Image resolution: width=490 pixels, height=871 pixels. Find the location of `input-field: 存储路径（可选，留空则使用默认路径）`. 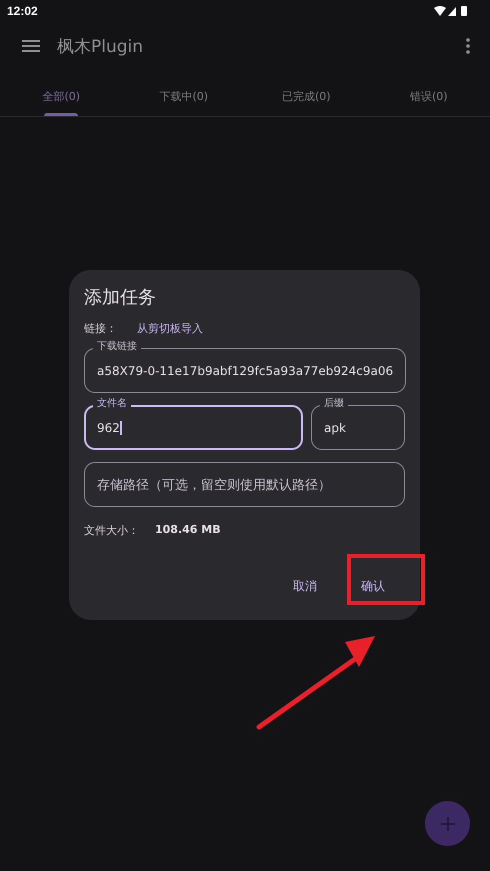

input-field: 存储路径（可选，留空则使用默认路径） is located at coordinates (244, 484).